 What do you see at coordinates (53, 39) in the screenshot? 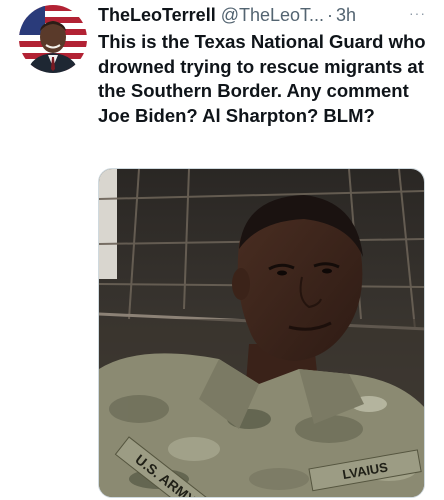
I see `author-avatar` at bounding box center [53, 39].